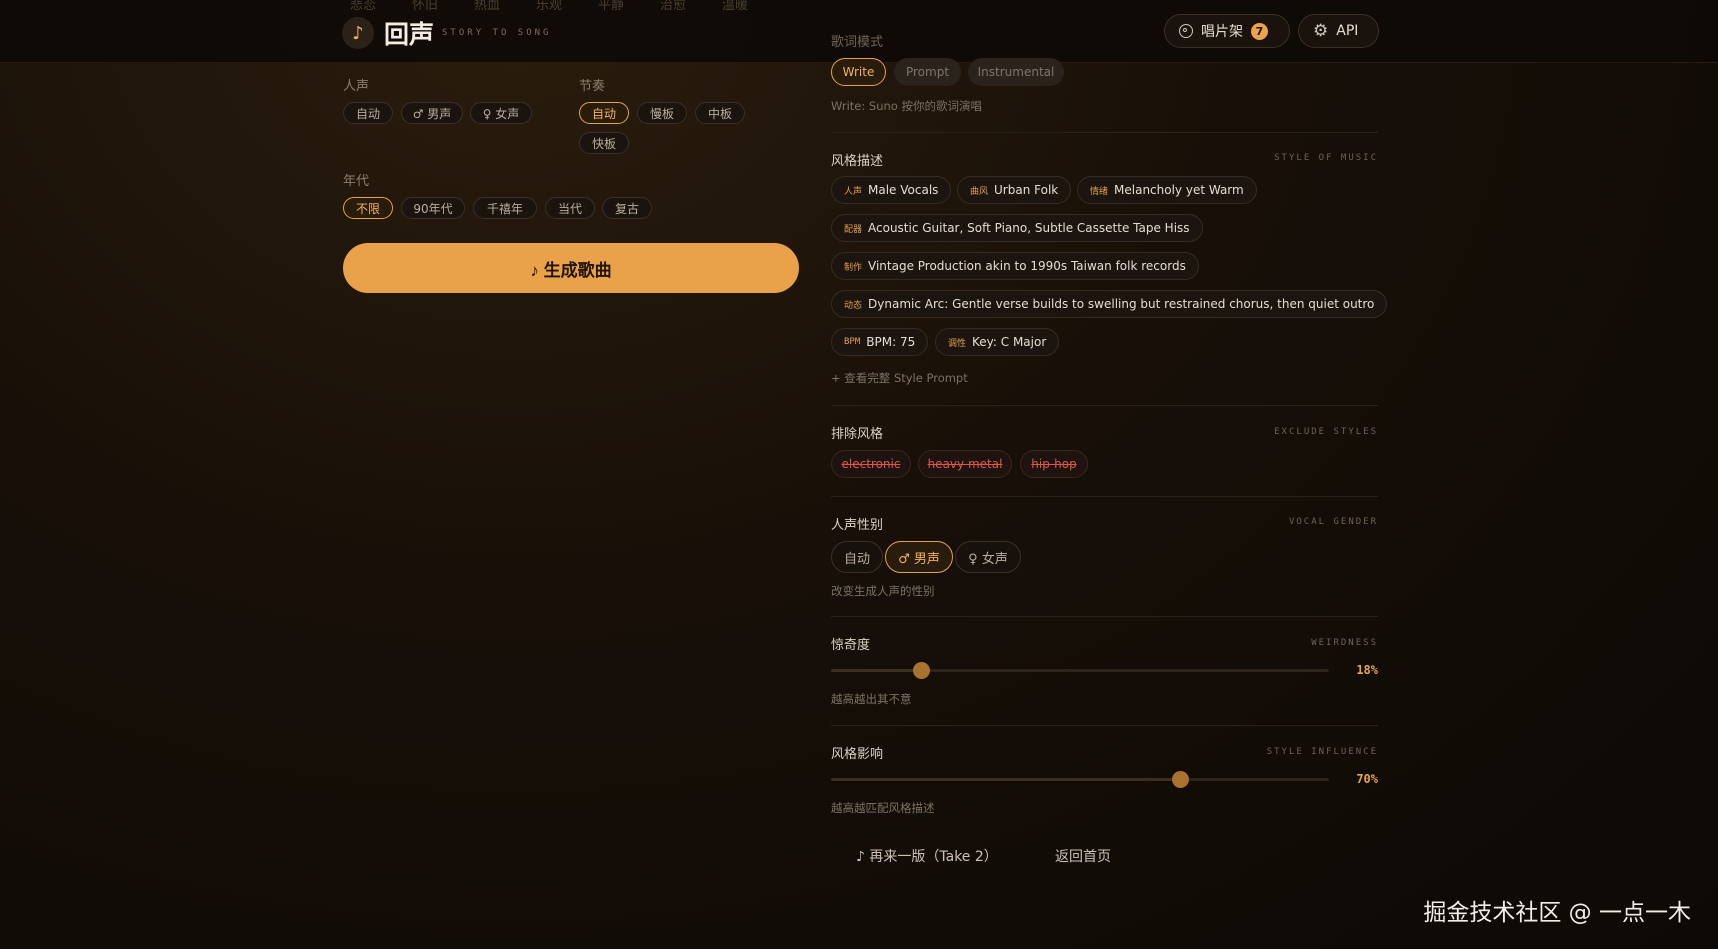  What do you see at coordinates (1026, 190) in the screenshot?
I see `tag-text: Urban Folk` at bounding box center [1026, 190].